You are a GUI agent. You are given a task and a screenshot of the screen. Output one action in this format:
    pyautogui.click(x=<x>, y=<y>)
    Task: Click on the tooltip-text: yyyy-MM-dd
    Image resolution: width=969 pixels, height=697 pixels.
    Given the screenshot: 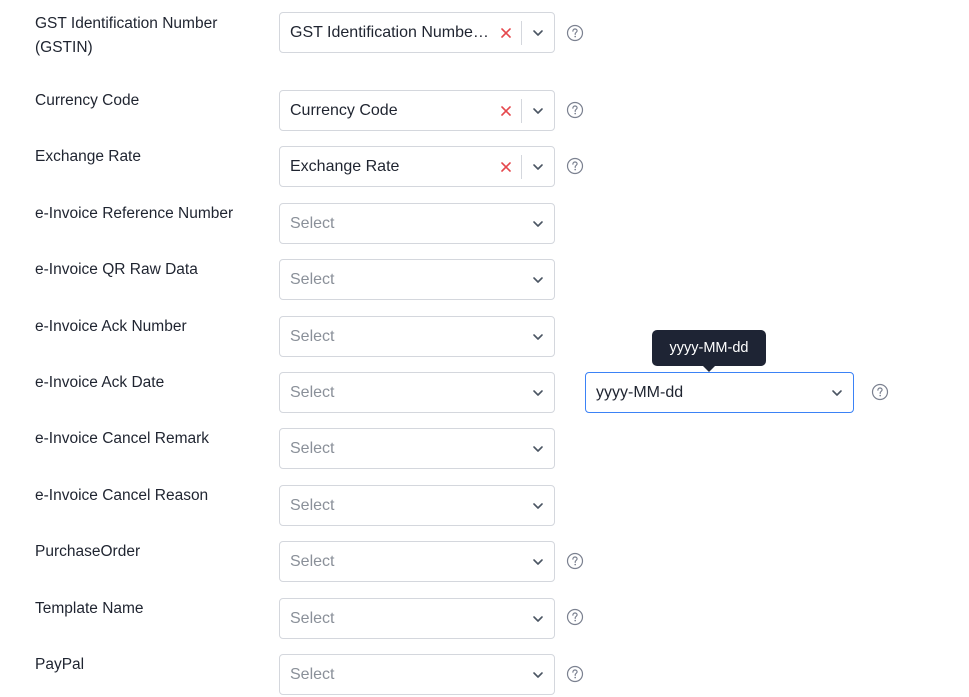 What is the action you would take?
    pyautogui.click(x=709, y=348)
    